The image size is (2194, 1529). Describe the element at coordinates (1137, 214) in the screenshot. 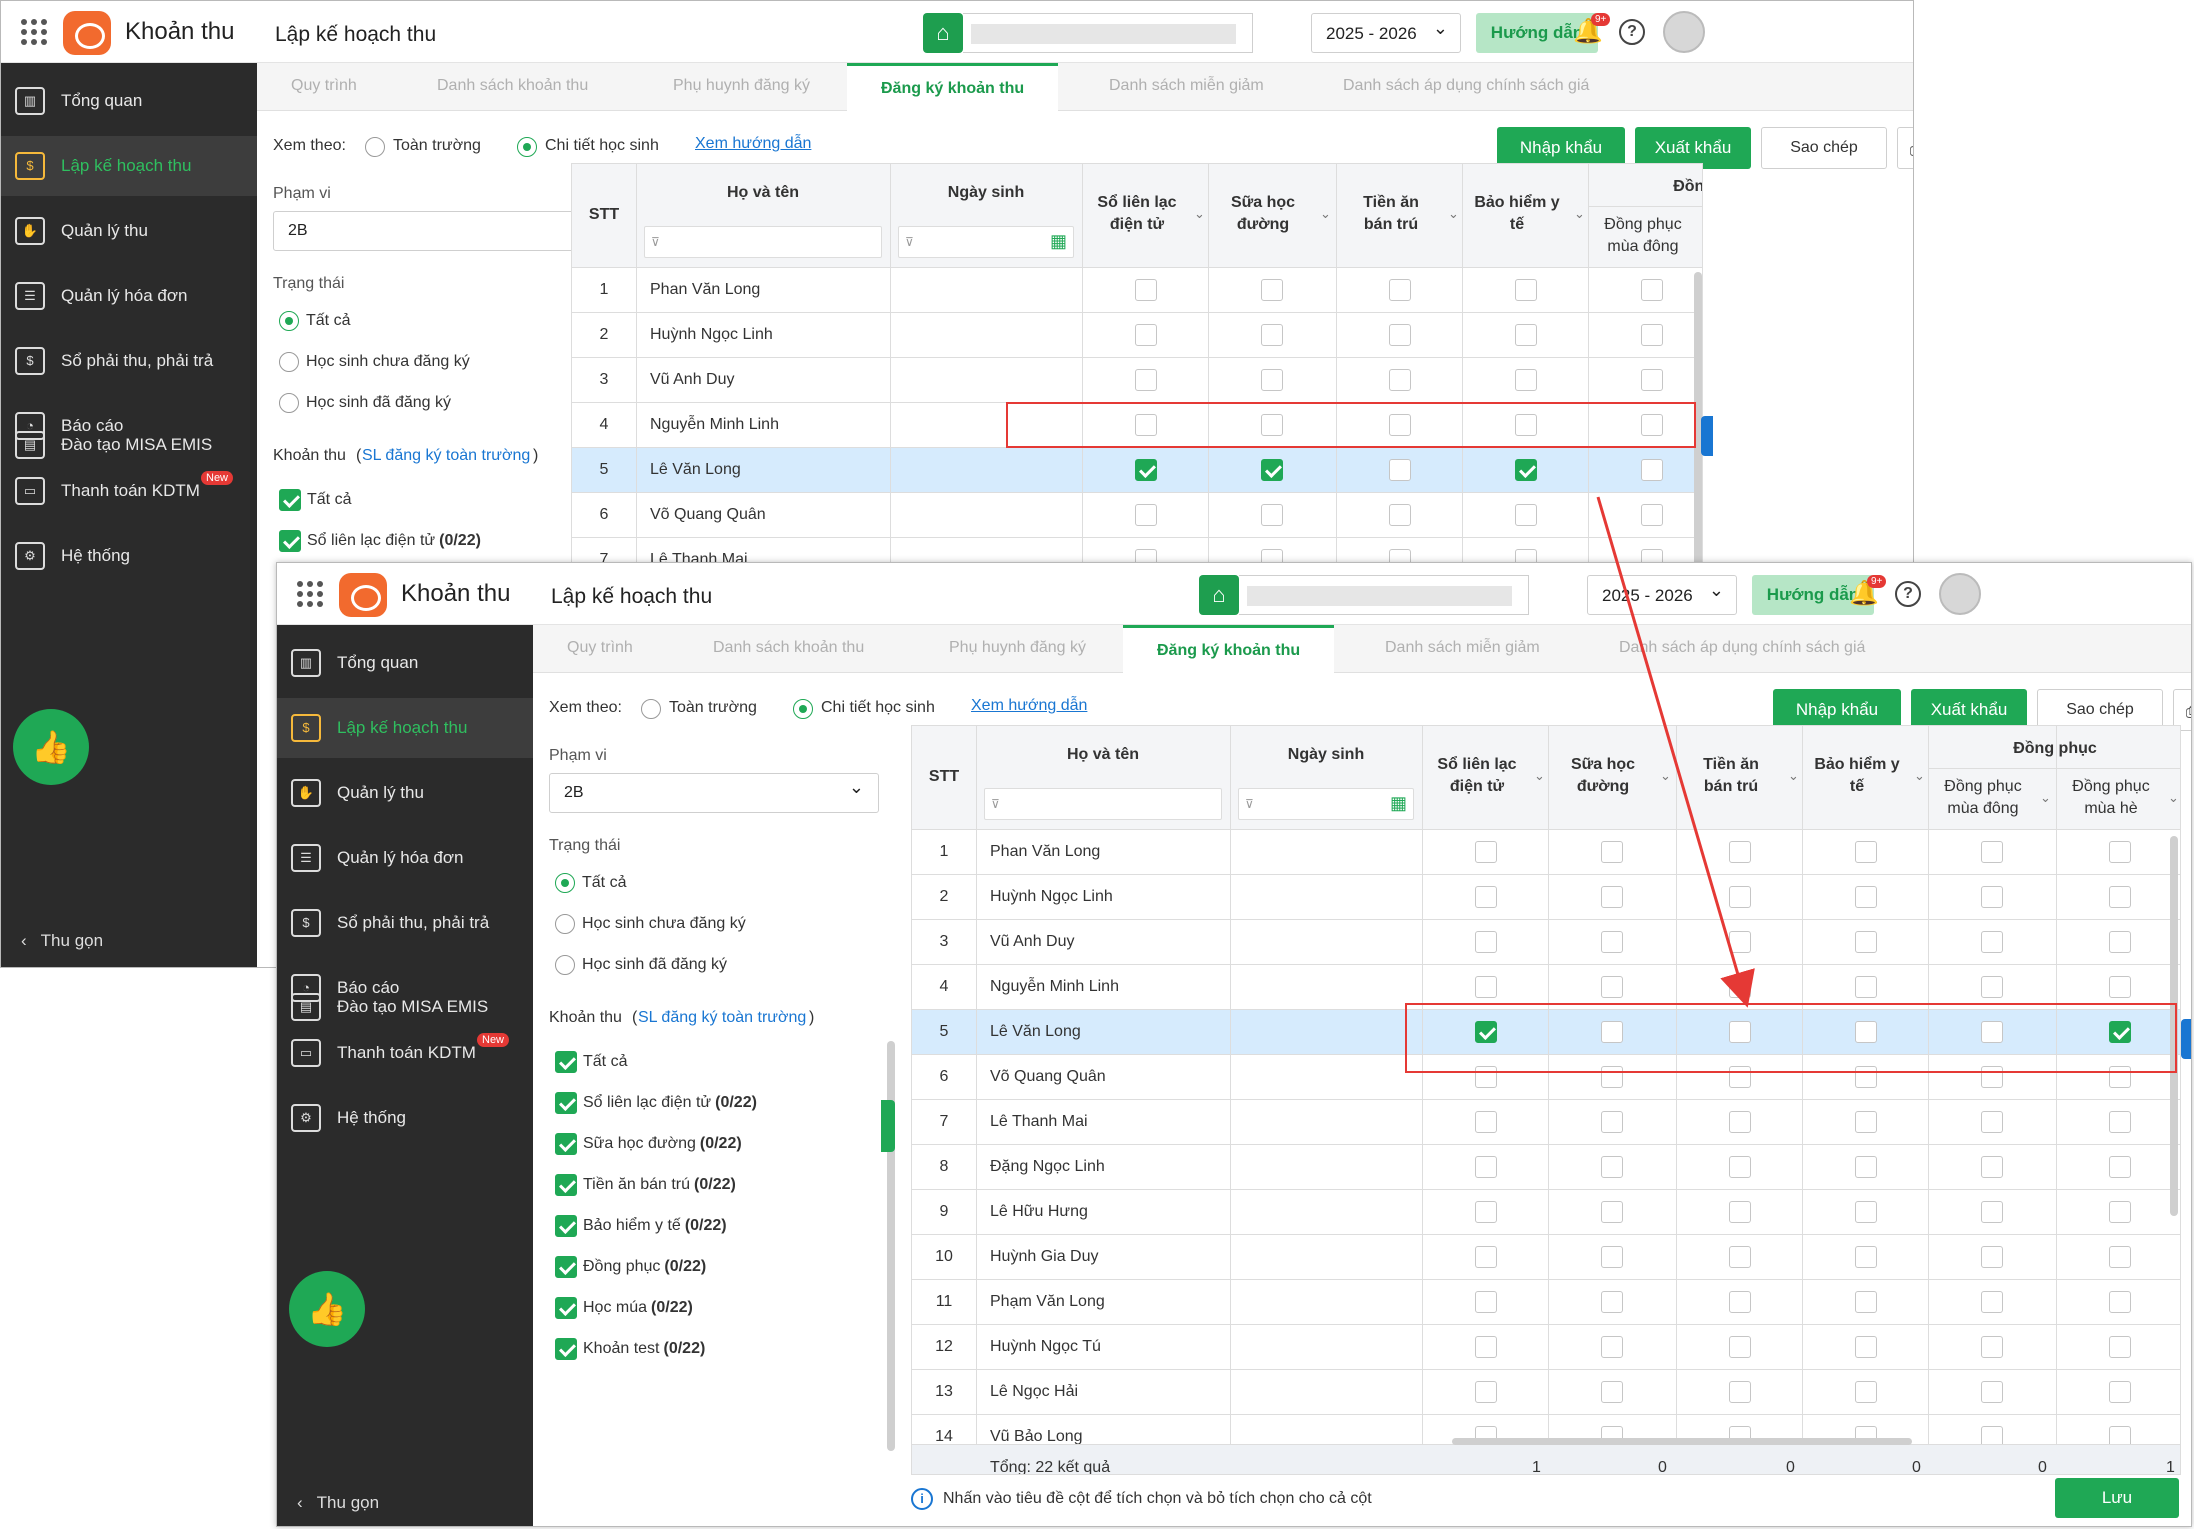

I see `header-c1: Sổ liên lạc điện tử` at that location.